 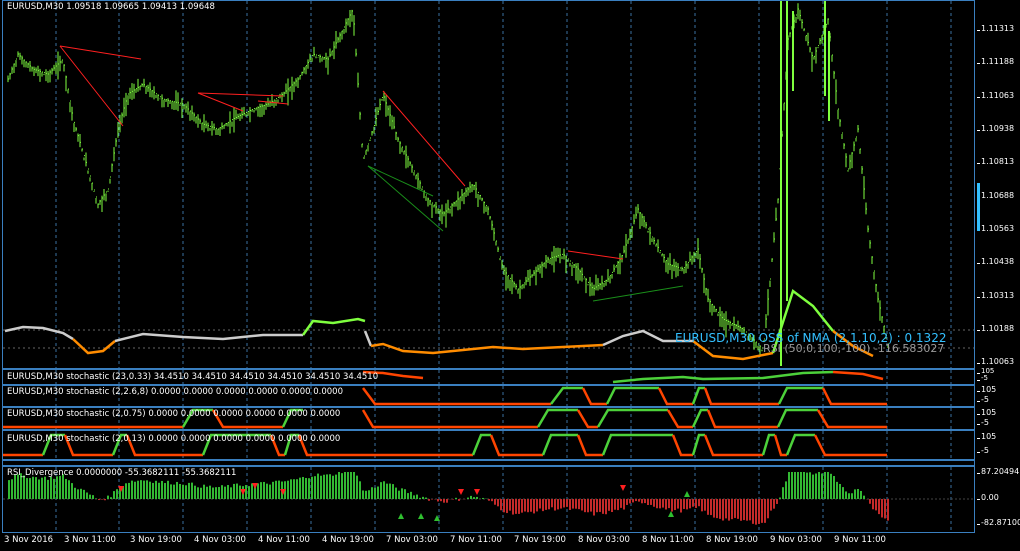 I want to click on price-axis-scroll-marker, so click(x=978, y=207).